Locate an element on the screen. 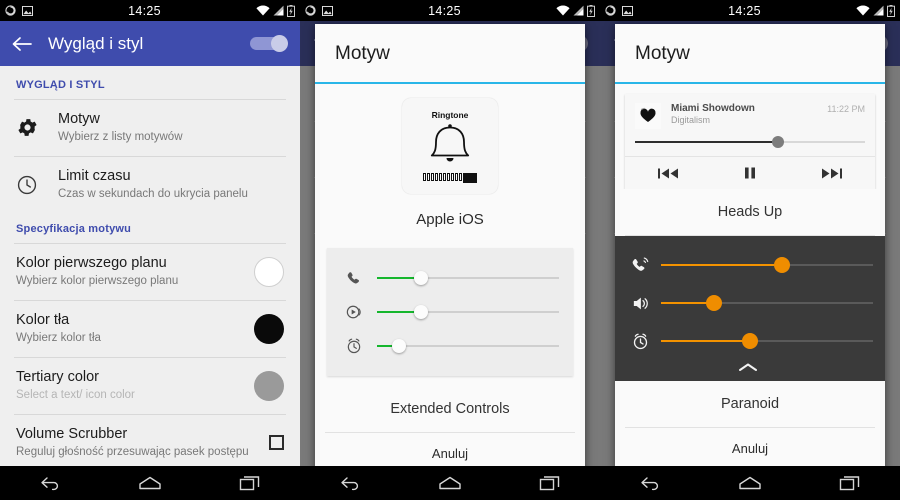  row-title: Kolor tła is located at coordinates (43, 320).